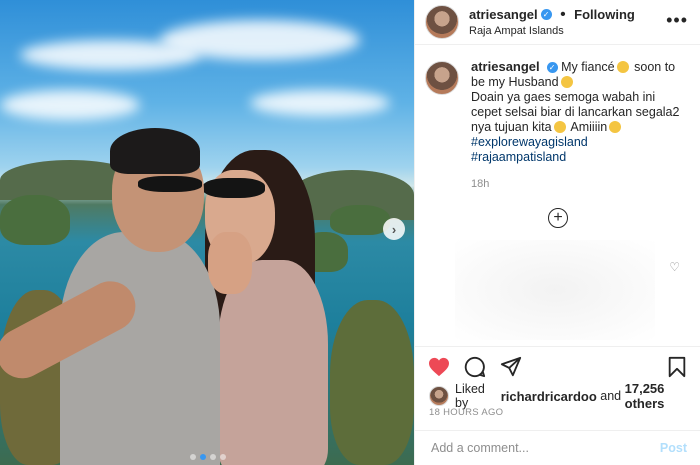  What do you see at coordinates (439, 396) in the screenshot?
I see `liker-avatar` at bounding box center [439, 396].